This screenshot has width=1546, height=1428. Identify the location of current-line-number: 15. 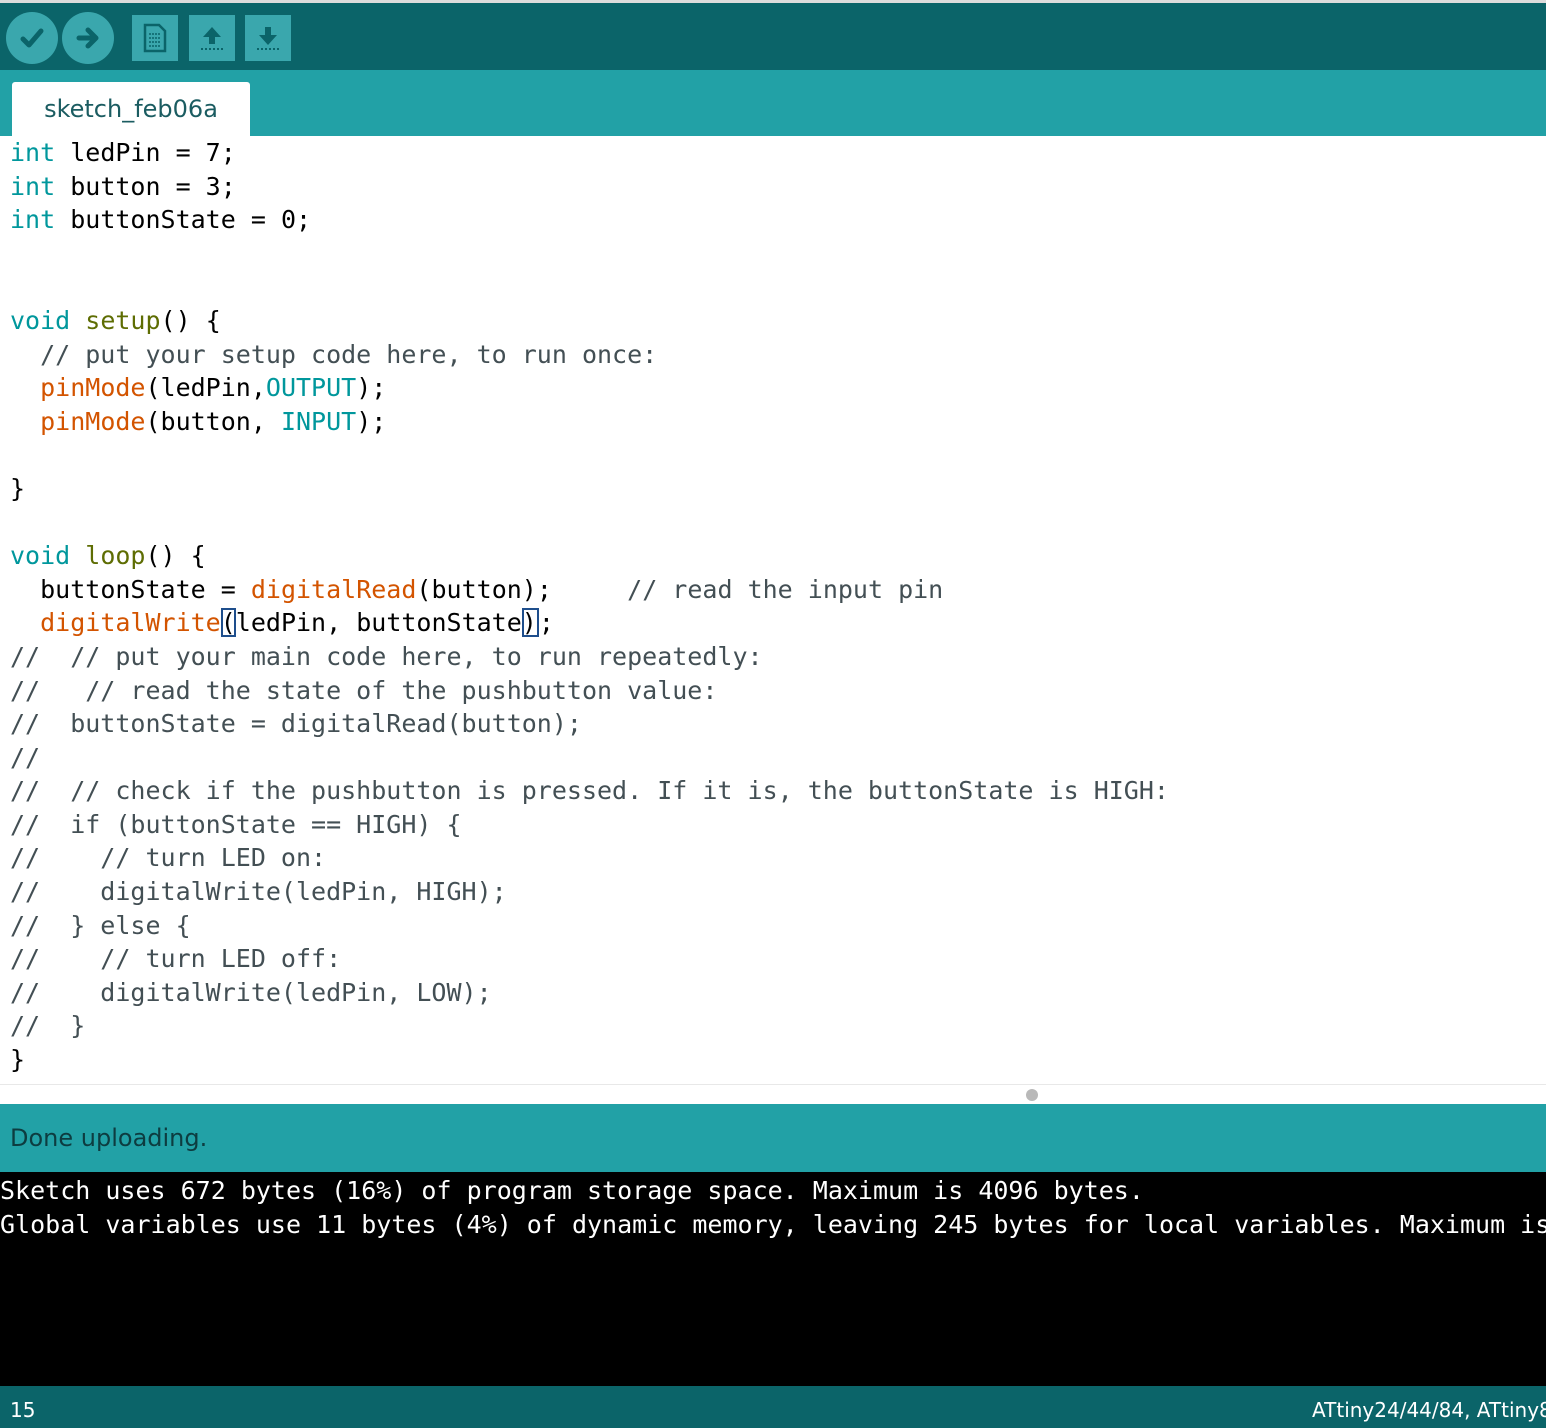
(23, 1410).